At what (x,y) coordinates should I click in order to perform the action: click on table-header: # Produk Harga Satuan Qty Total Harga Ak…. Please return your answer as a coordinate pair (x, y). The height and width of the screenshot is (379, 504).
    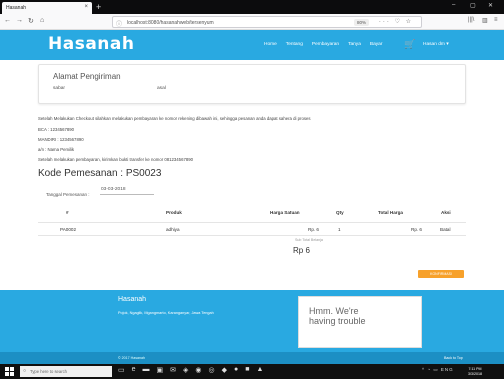
    Looking at the image, I should click on (252, 216).